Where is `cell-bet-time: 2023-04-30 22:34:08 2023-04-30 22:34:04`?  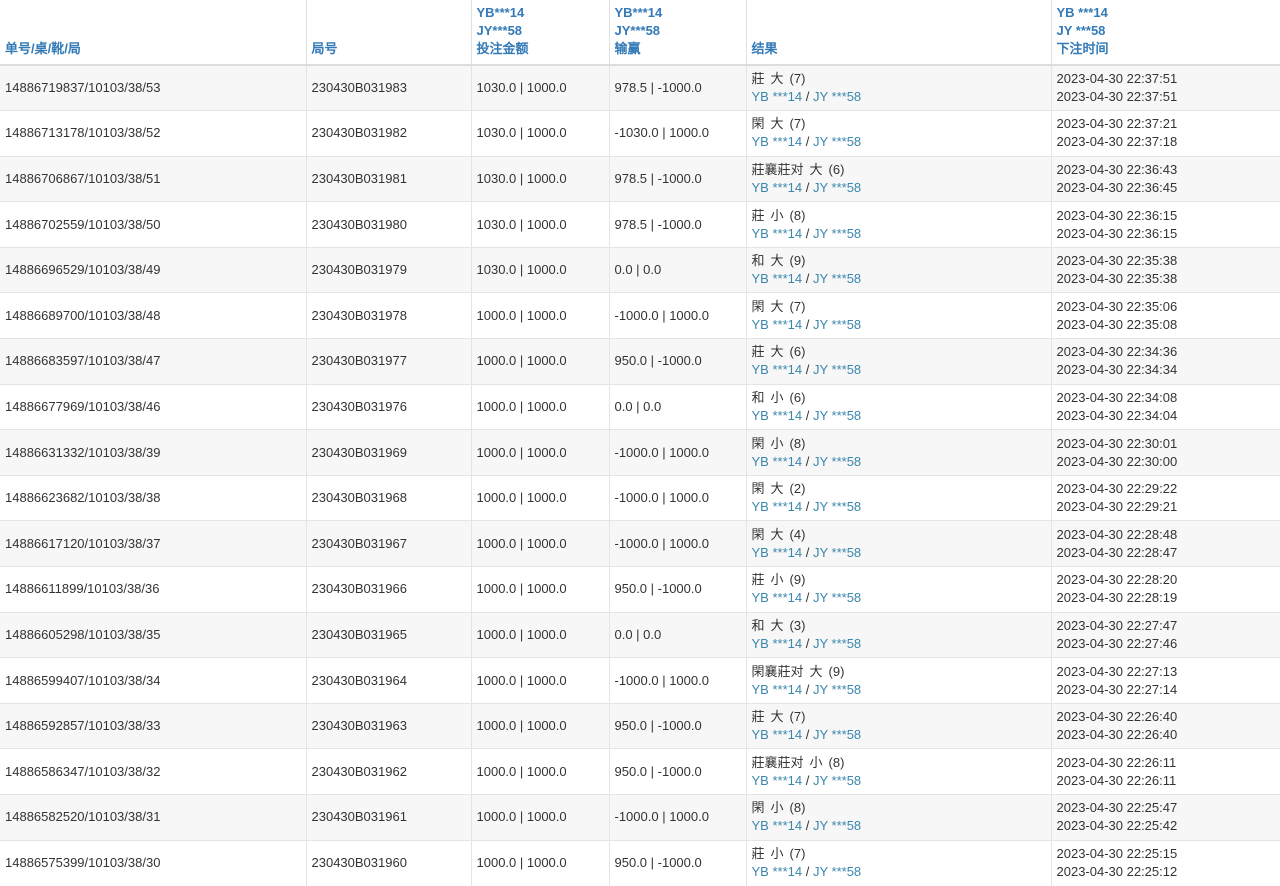 cell-bet-time: 2023-04-30 22:34:08 2023-04-30 22:34:04 is located at coordinates (1165, 406).